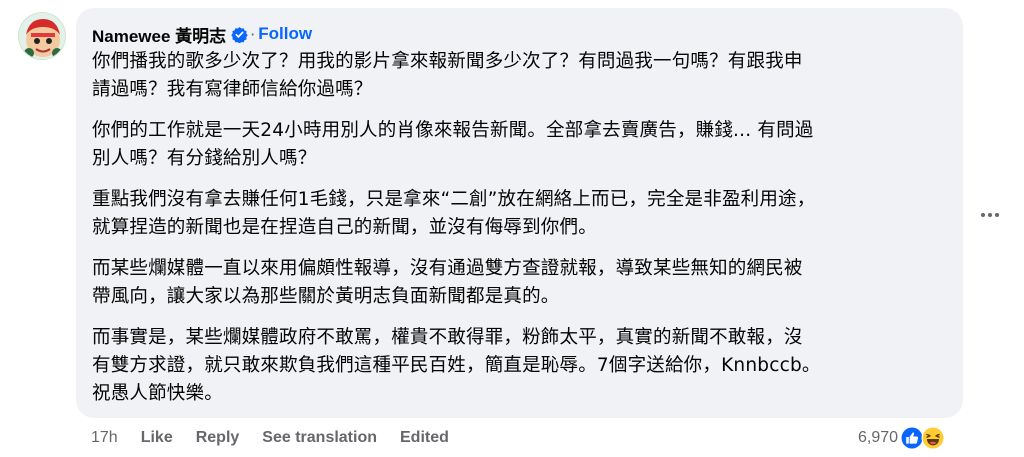 Image resolution: width=1024 pixels, height=457 pixels. I want to click on comment-header: Namewee 黃明志 · Follow, so click(519, 34).